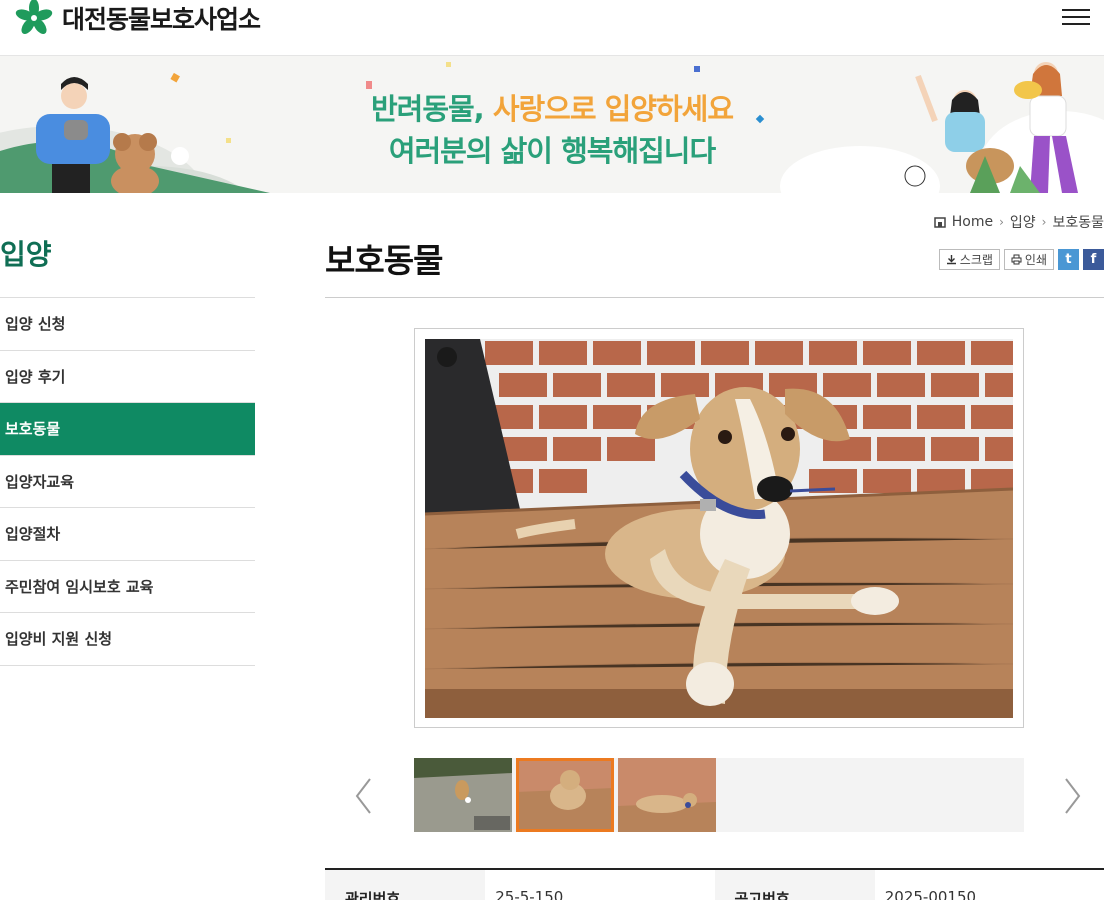 This screenshot has height=900, width=1104. I want to click on management-number-value: 25-5-150, so click(529, 894).